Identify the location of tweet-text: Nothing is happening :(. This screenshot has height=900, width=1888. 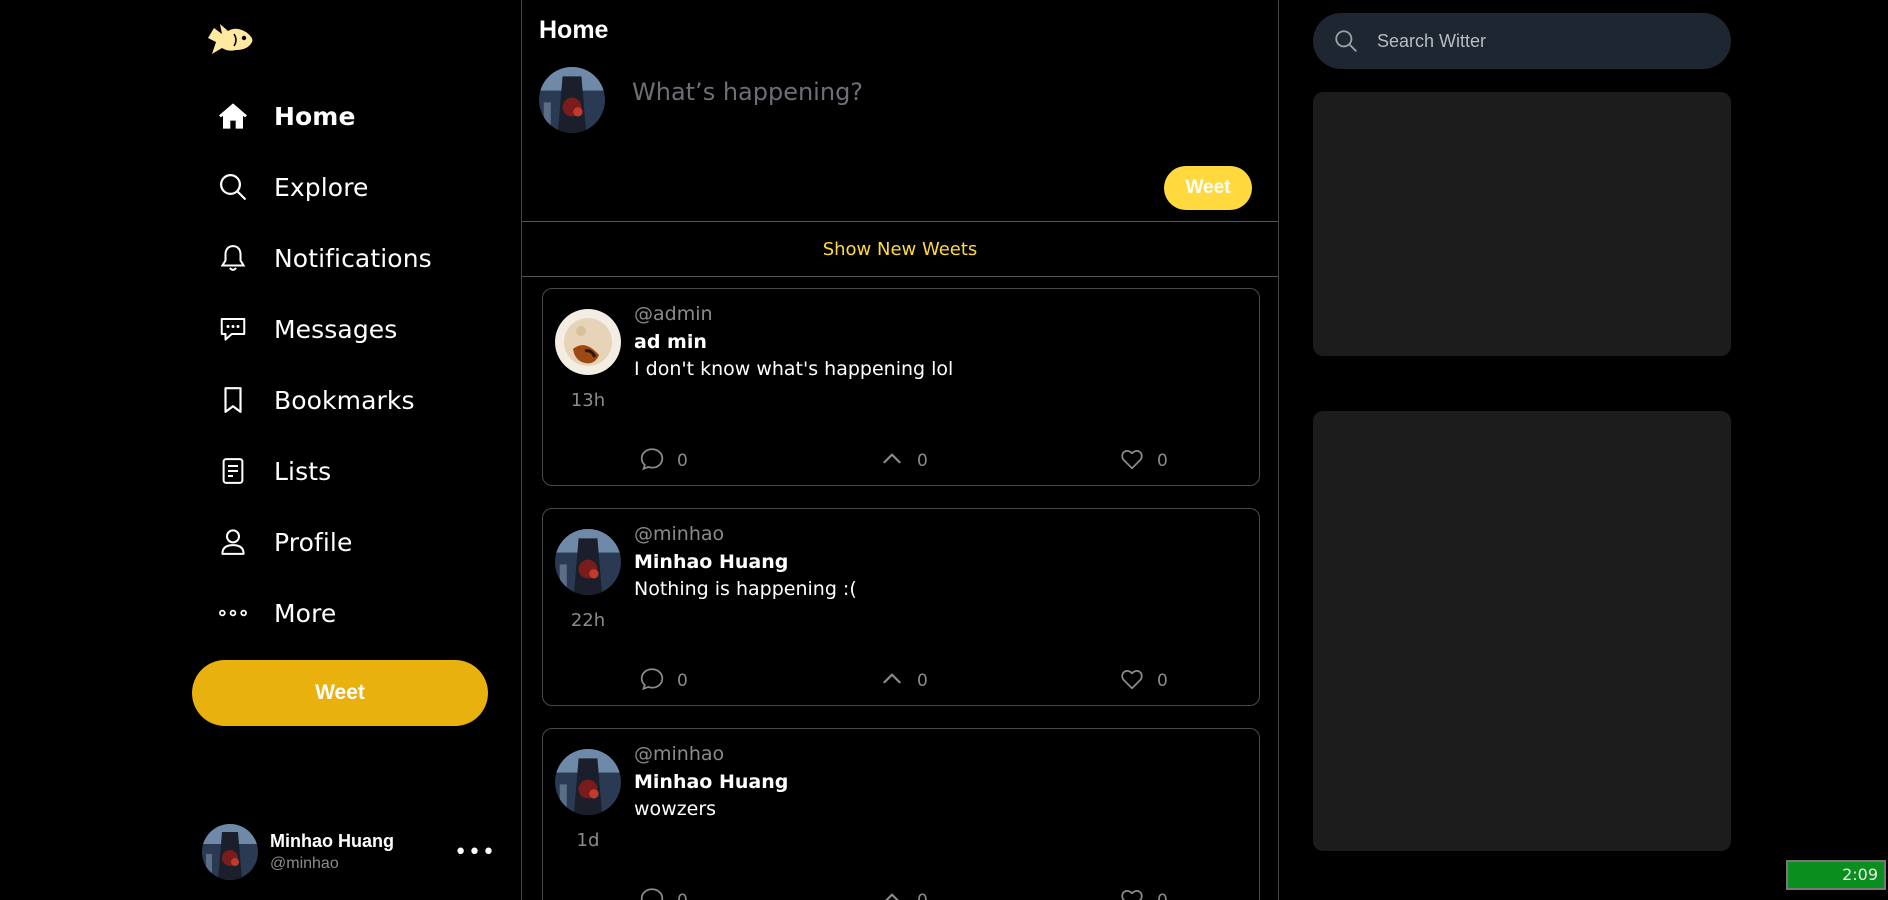
(745, 589).